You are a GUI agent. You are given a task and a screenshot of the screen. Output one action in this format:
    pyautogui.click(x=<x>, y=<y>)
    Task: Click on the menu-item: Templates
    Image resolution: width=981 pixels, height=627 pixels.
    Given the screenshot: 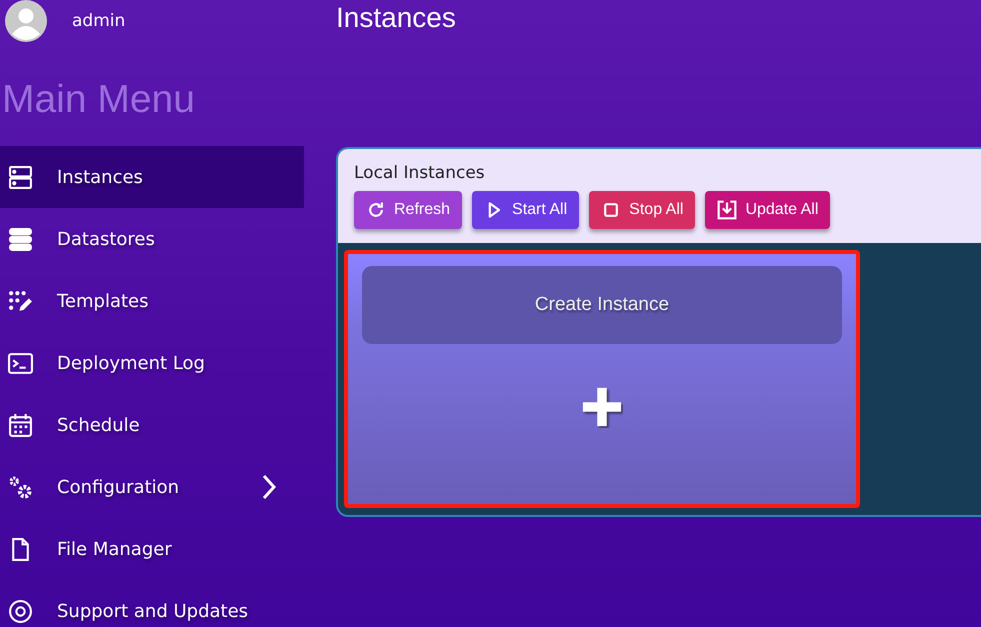 What is the action you would take?
    pyautogui.click(x=152, y=301)
    